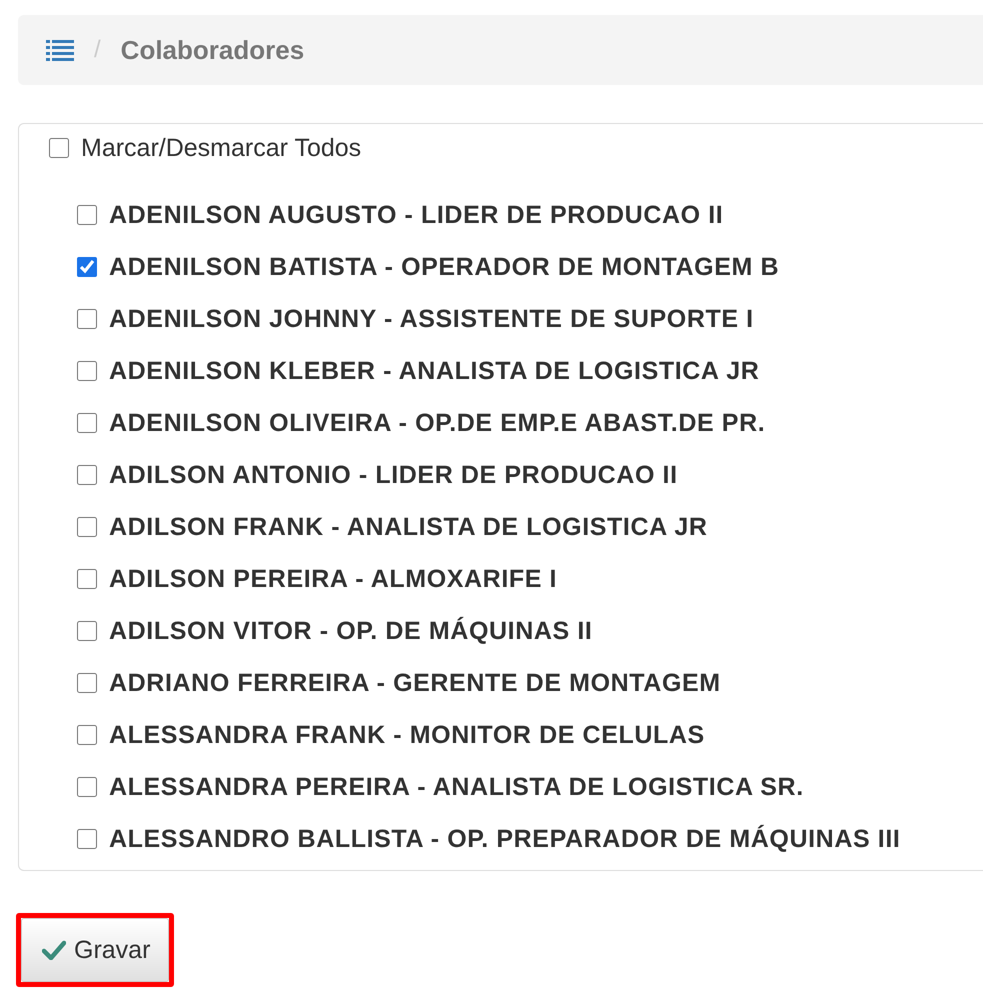 This screenshot has height=995, width=983. I want to click on employee-label: ADENILSON OLIVEIRA - OP.DE EMP.E ABAST.DE PR., so click(437, 423).